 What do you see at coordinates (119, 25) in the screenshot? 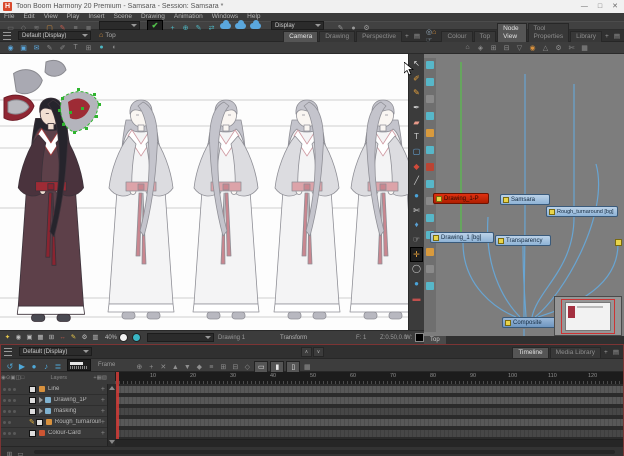
I see `tool-preset-select` at bounding box center [119, 25].